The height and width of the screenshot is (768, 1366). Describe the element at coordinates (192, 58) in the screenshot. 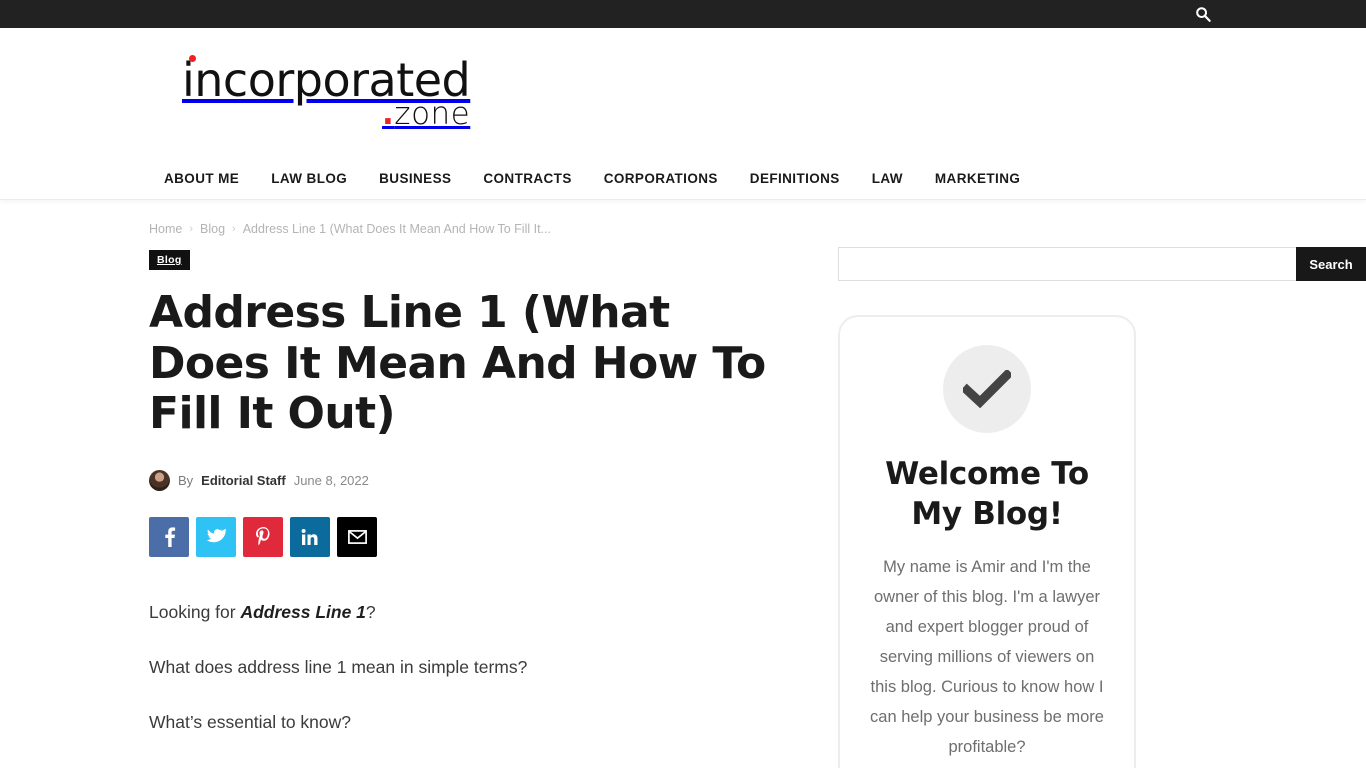

I see `logo-red-dot-icon` at that location.